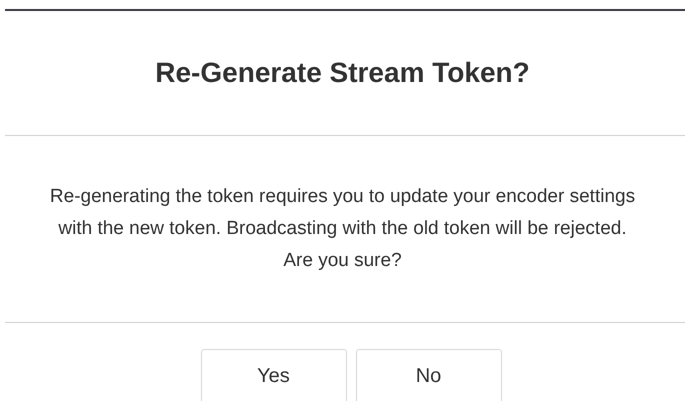 This screenshot has width=685, height=401. What do you see at coordinates (342, 73) in the screenshot?
I see `dialog-title: Re-Generate Stream Token?` at bounding box center [342, 73].